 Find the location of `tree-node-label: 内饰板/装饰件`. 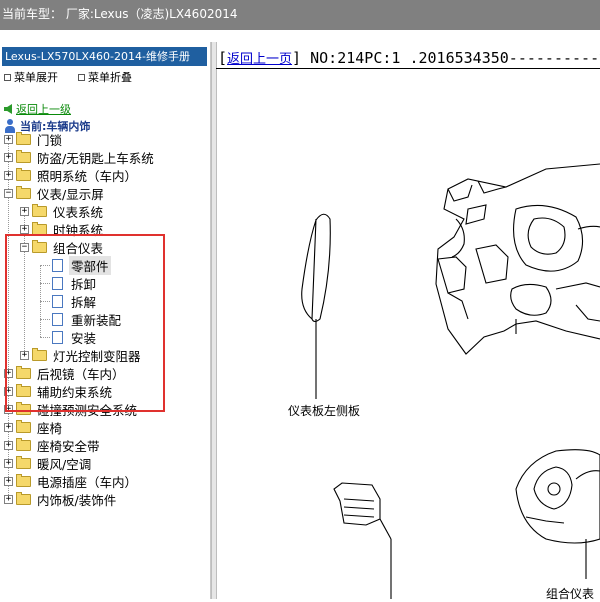

tree-node-label: 内饰板/装饰件 is located at coordinates (77, 500).